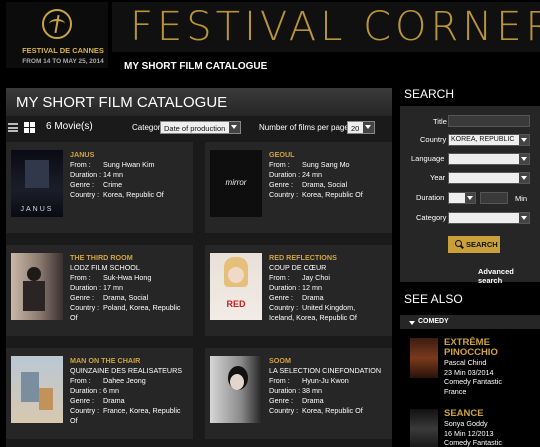 The height and width of the screenshot is (447, 540). What do you see at coordinates (335, 27) in the screenshot?
I see `brand-title: FESTIVAL CORNER` at bounding box center [335, 27].